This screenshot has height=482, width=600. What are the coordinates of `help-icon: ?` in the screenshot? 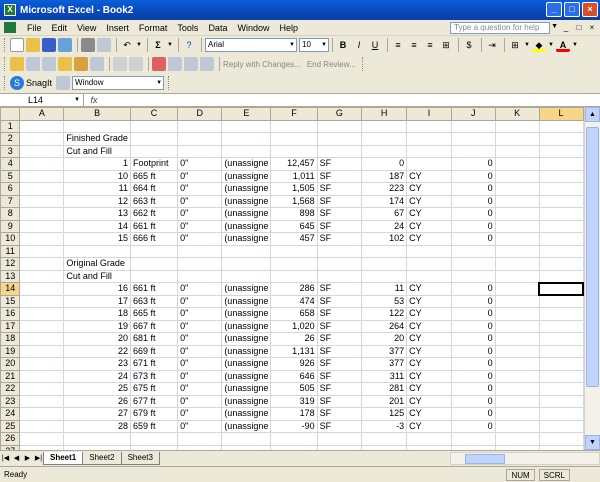 It's located at (189, 45).